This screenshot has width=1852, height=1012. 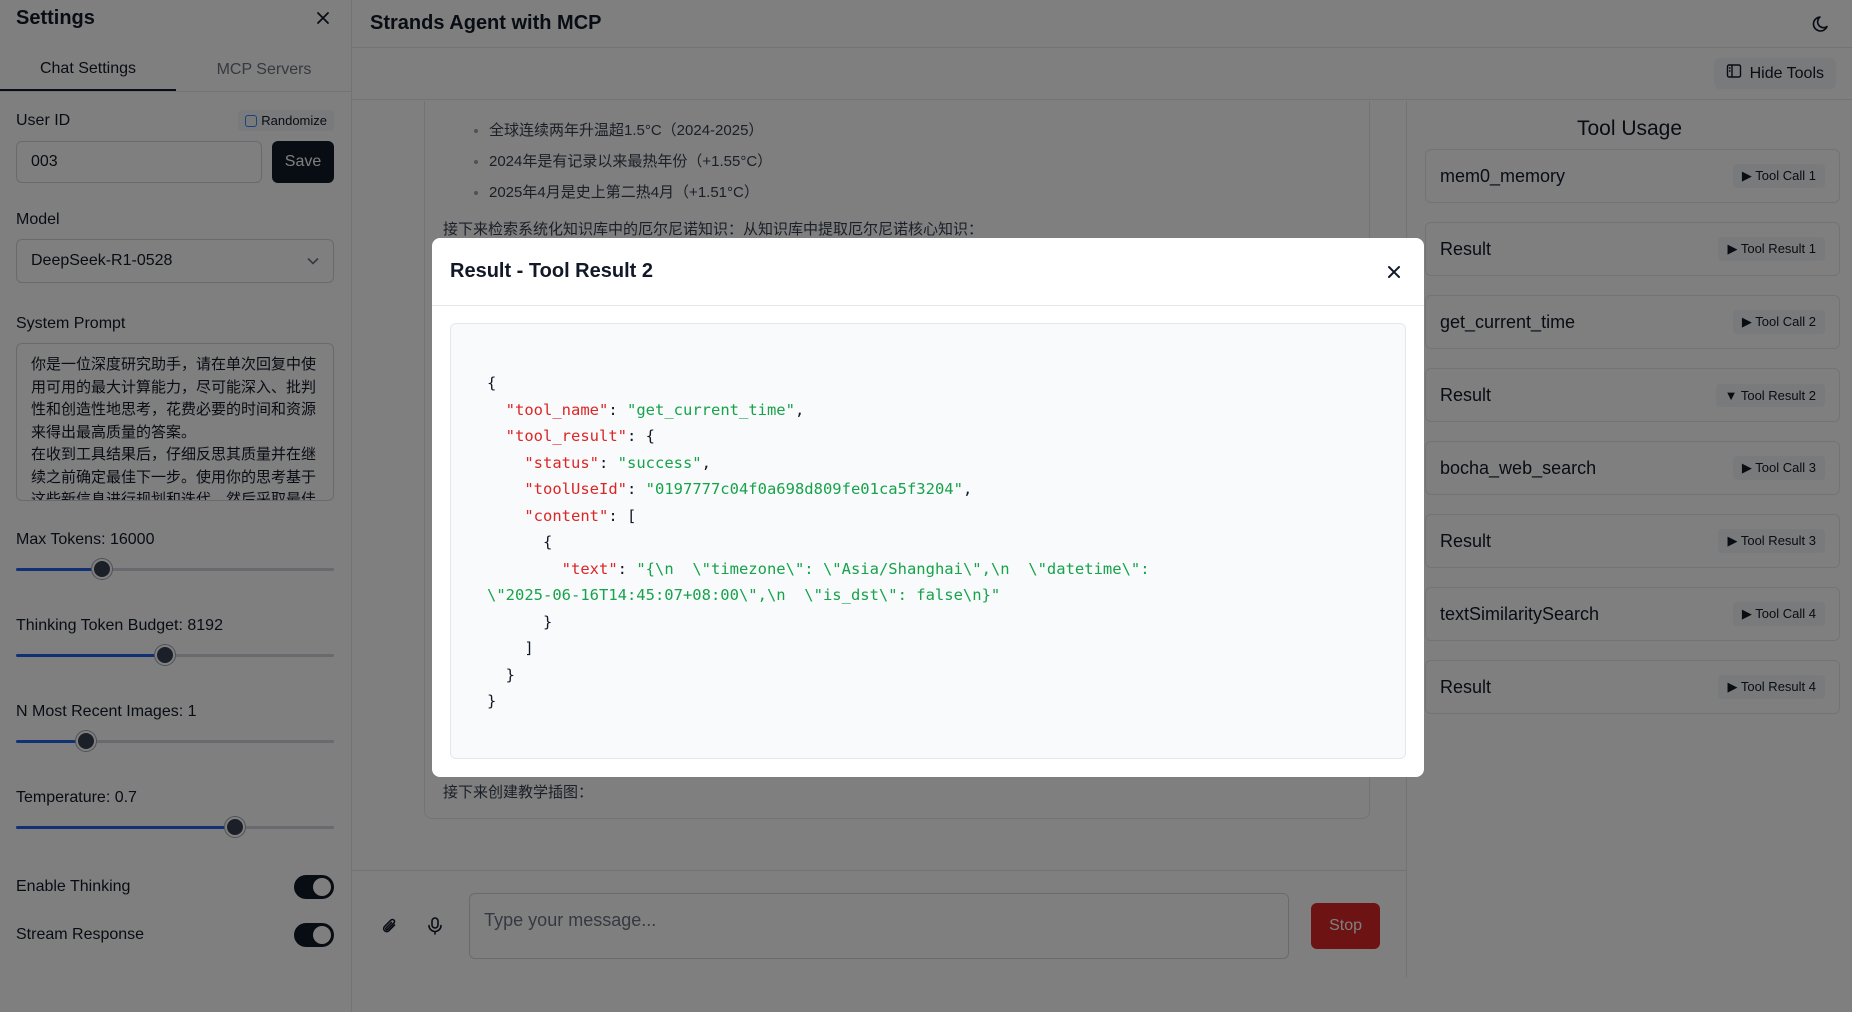 I want to click on json-key: "content", so click(x=566, y=515).